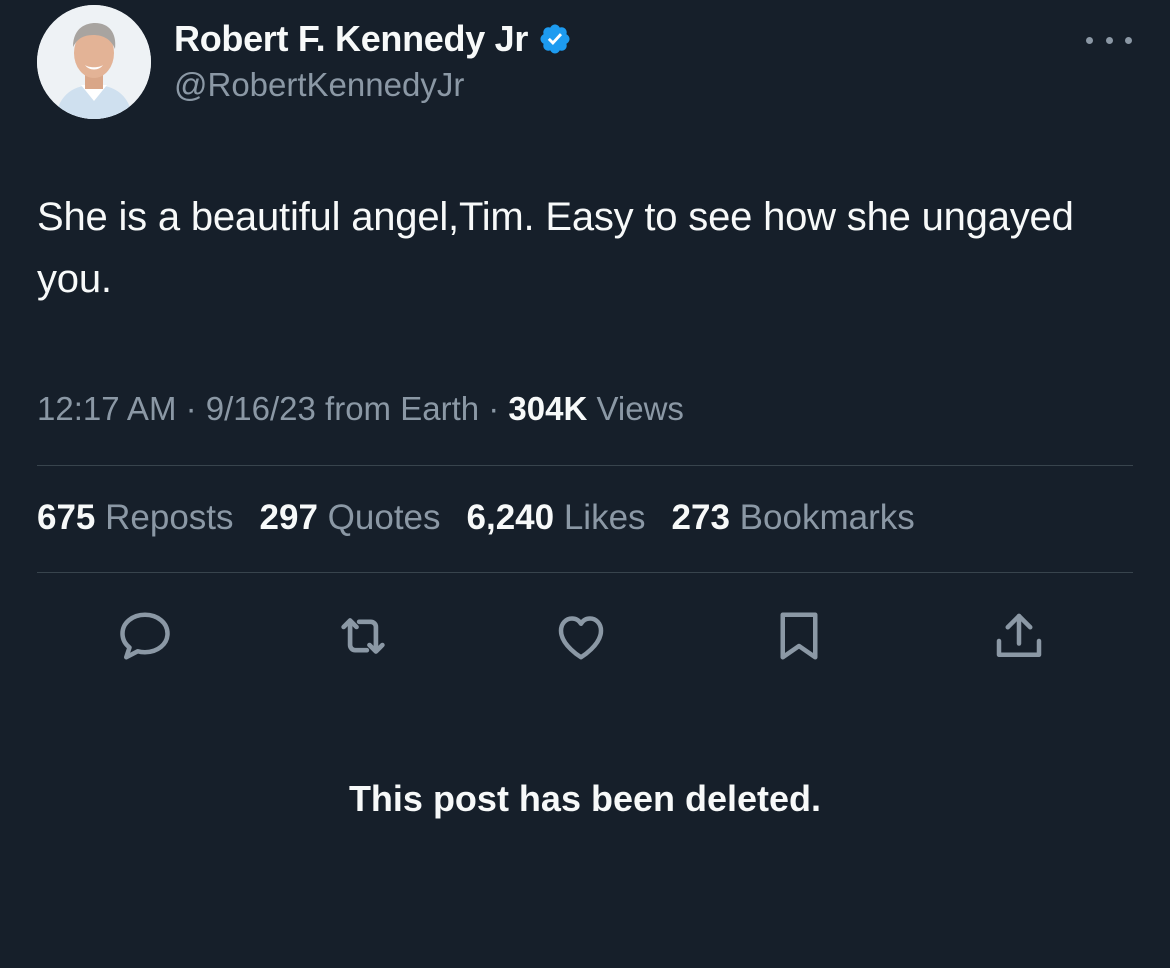  I want to click on author-handle: @RobertKennedyJr, so click(319, 85).